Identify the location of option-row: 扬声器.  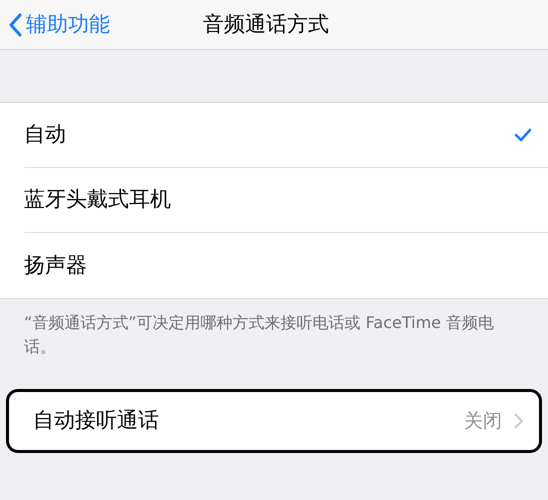
(286, 265).